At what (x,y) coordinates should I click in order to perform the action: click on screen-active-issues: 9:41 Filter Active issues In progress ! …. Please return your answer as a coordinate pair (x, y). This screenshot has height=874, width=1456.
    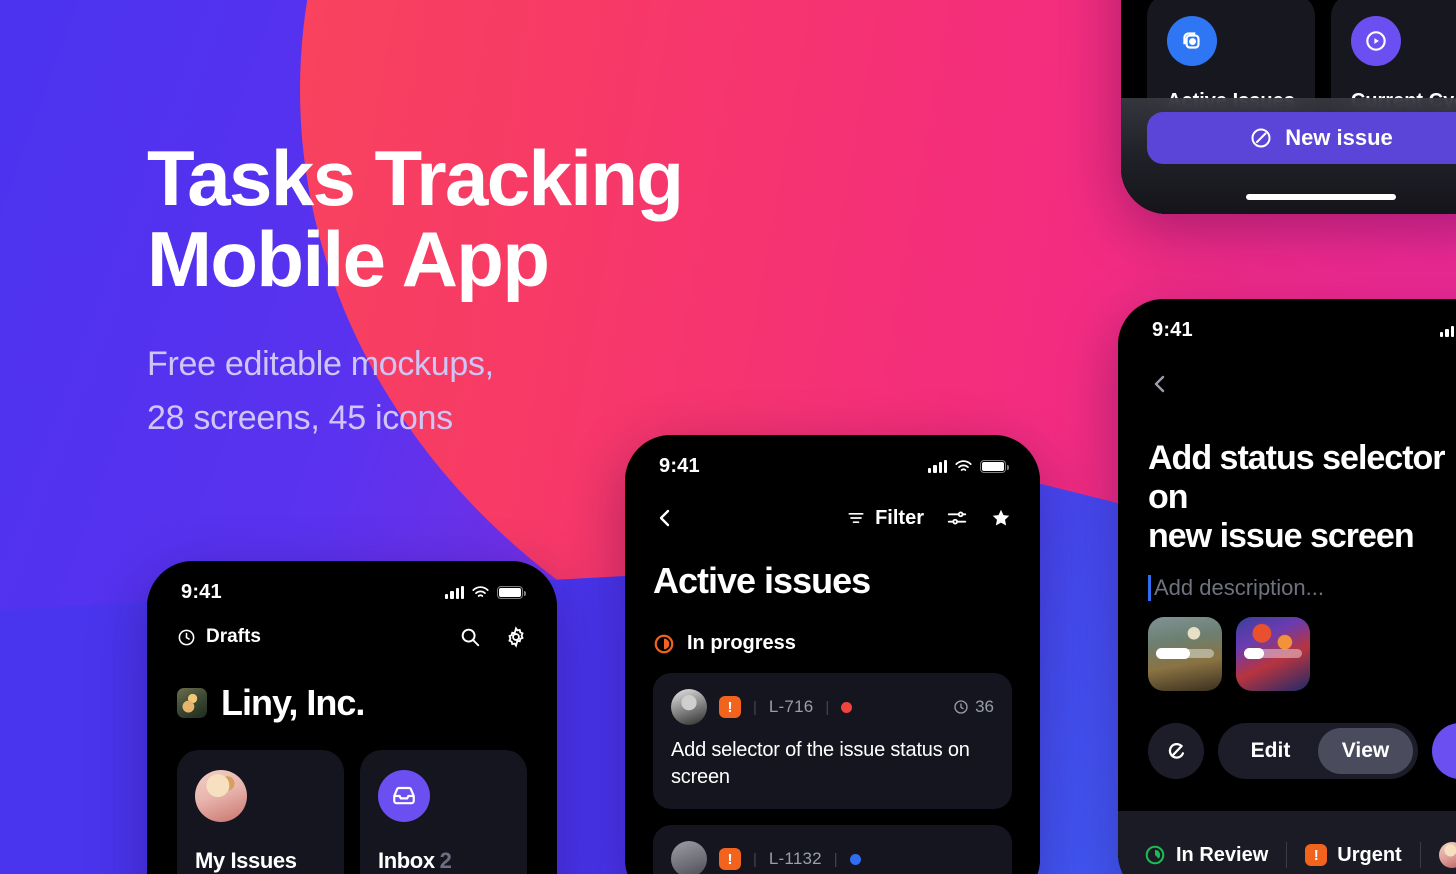
    Looking at the image, I should click on (832, 654).